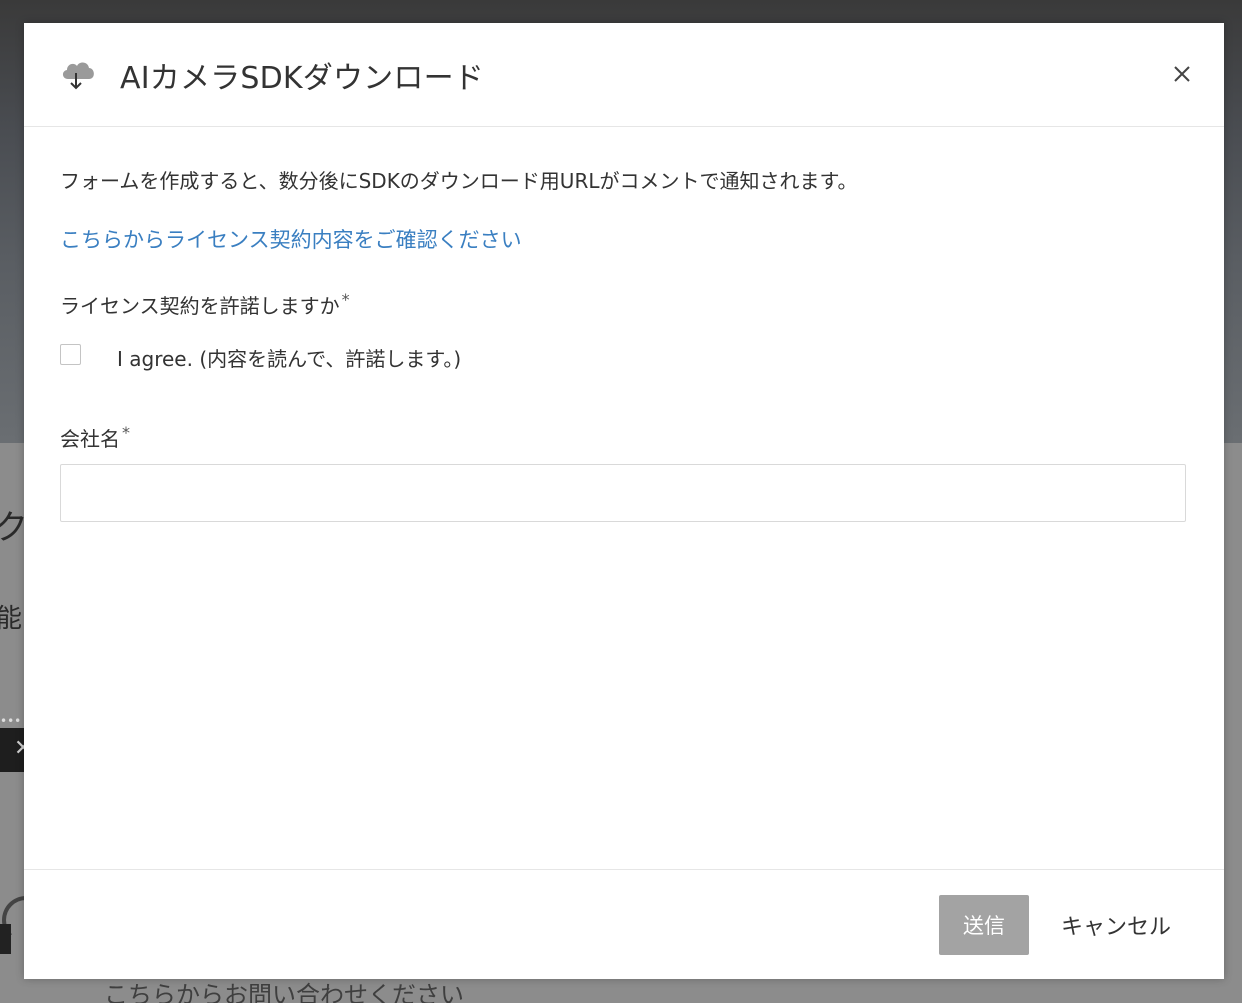 The height and width of the screenshot is (1003, 1242). What do you see at coordinates (624, 75) in the screenshot?
I see `dialog-header: AIカメラSDKダウンロード` at bounding box center [624, 75].